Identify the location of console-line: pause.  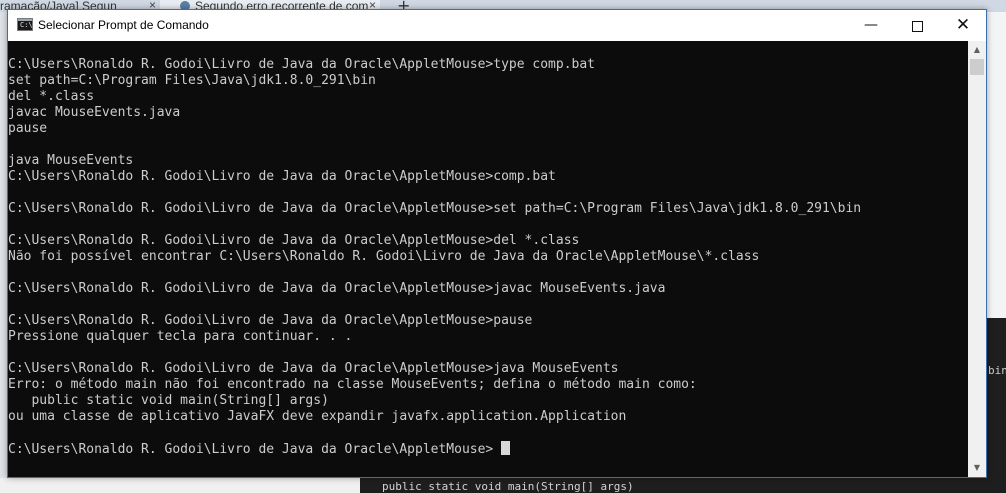
(28, 128).